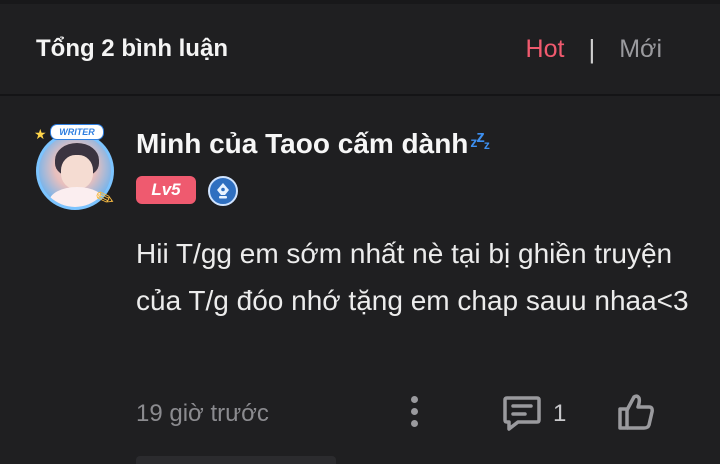  Describe the element at coordinates (223, 191) in the screenshot. I see `writer-pen-badge-icon` at that location.